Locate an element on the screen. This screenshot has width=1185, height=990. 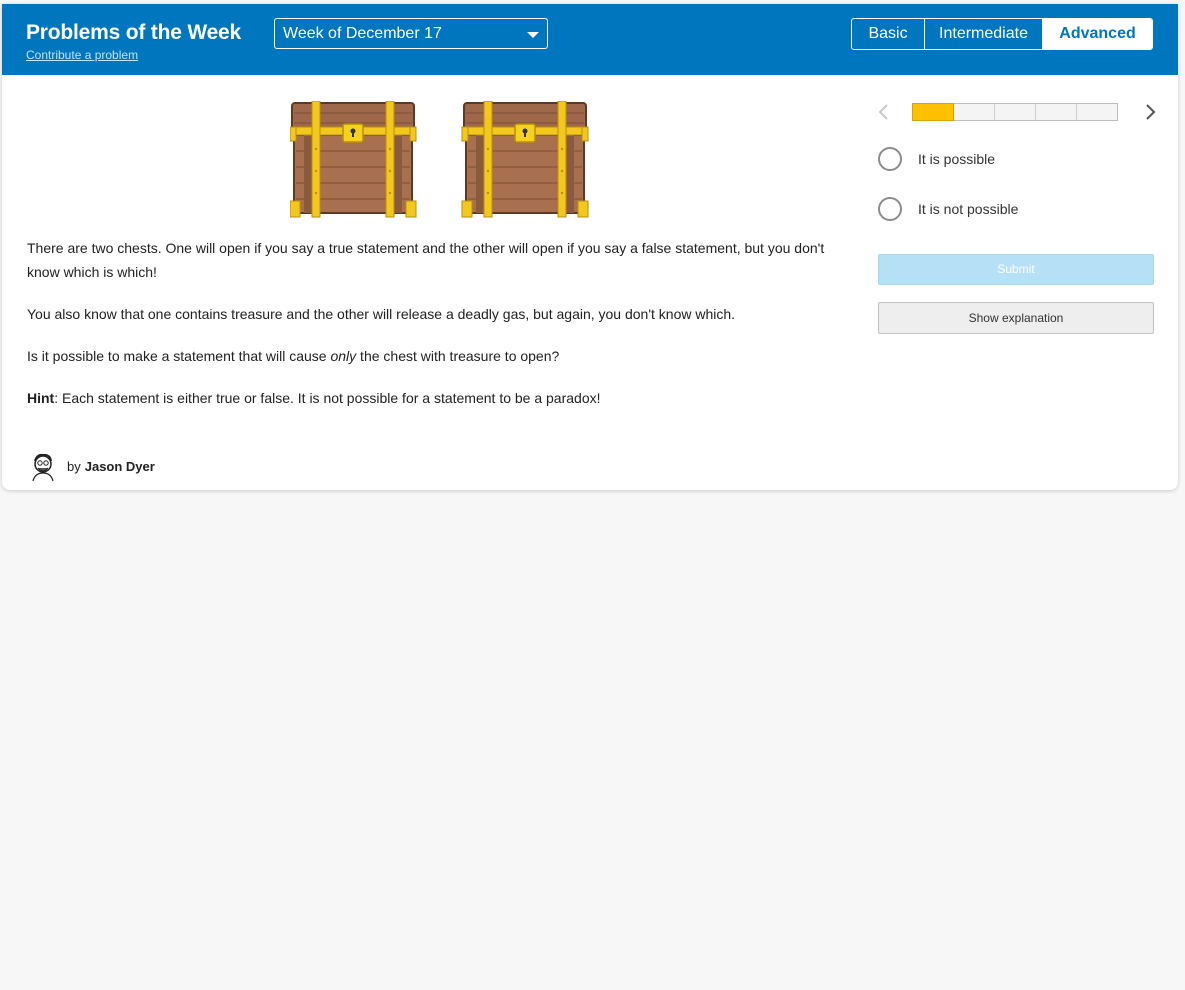
chevron-down-icon is located at coordinates (533, 35).